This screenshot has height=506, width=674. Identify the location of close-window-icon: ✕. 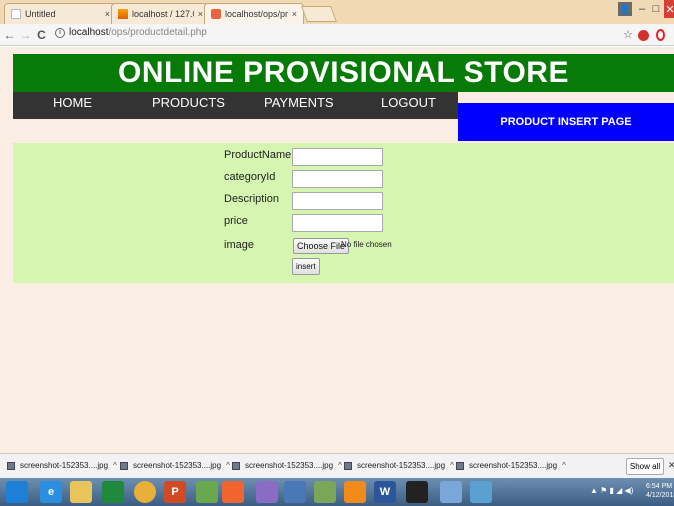
(669, 9).